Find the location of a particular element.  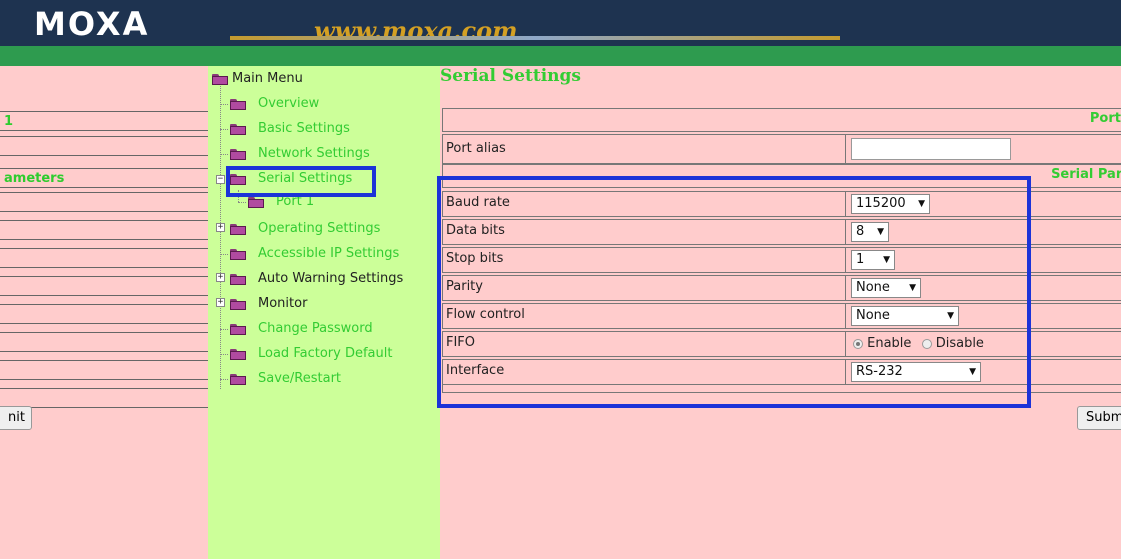

page-title: Serial Settings is located at coordinates (510, 76).